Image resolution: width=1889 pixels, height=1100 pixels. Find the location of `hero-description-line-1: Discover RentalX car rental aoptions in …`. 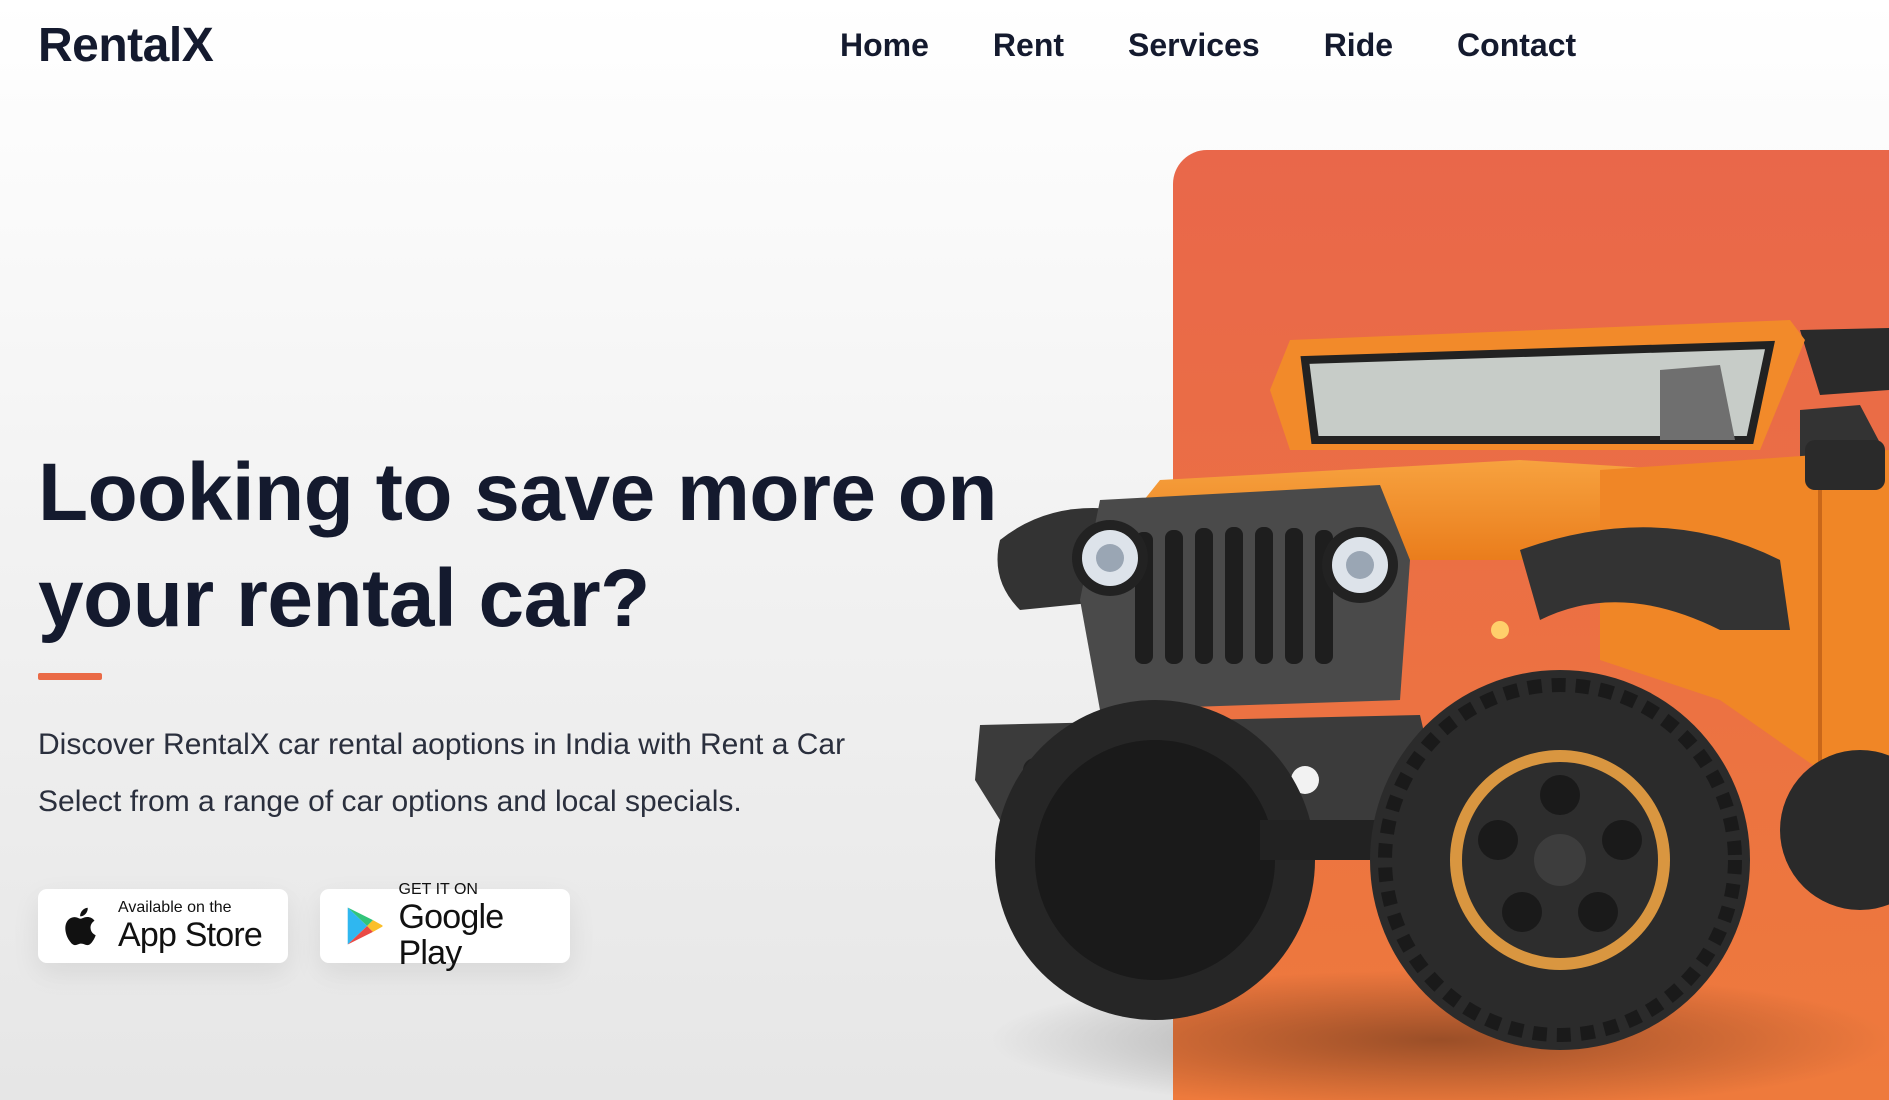

hero-description-line-1: Discover RentalX car rental aoptions in … is located at coordinates (442, 744).